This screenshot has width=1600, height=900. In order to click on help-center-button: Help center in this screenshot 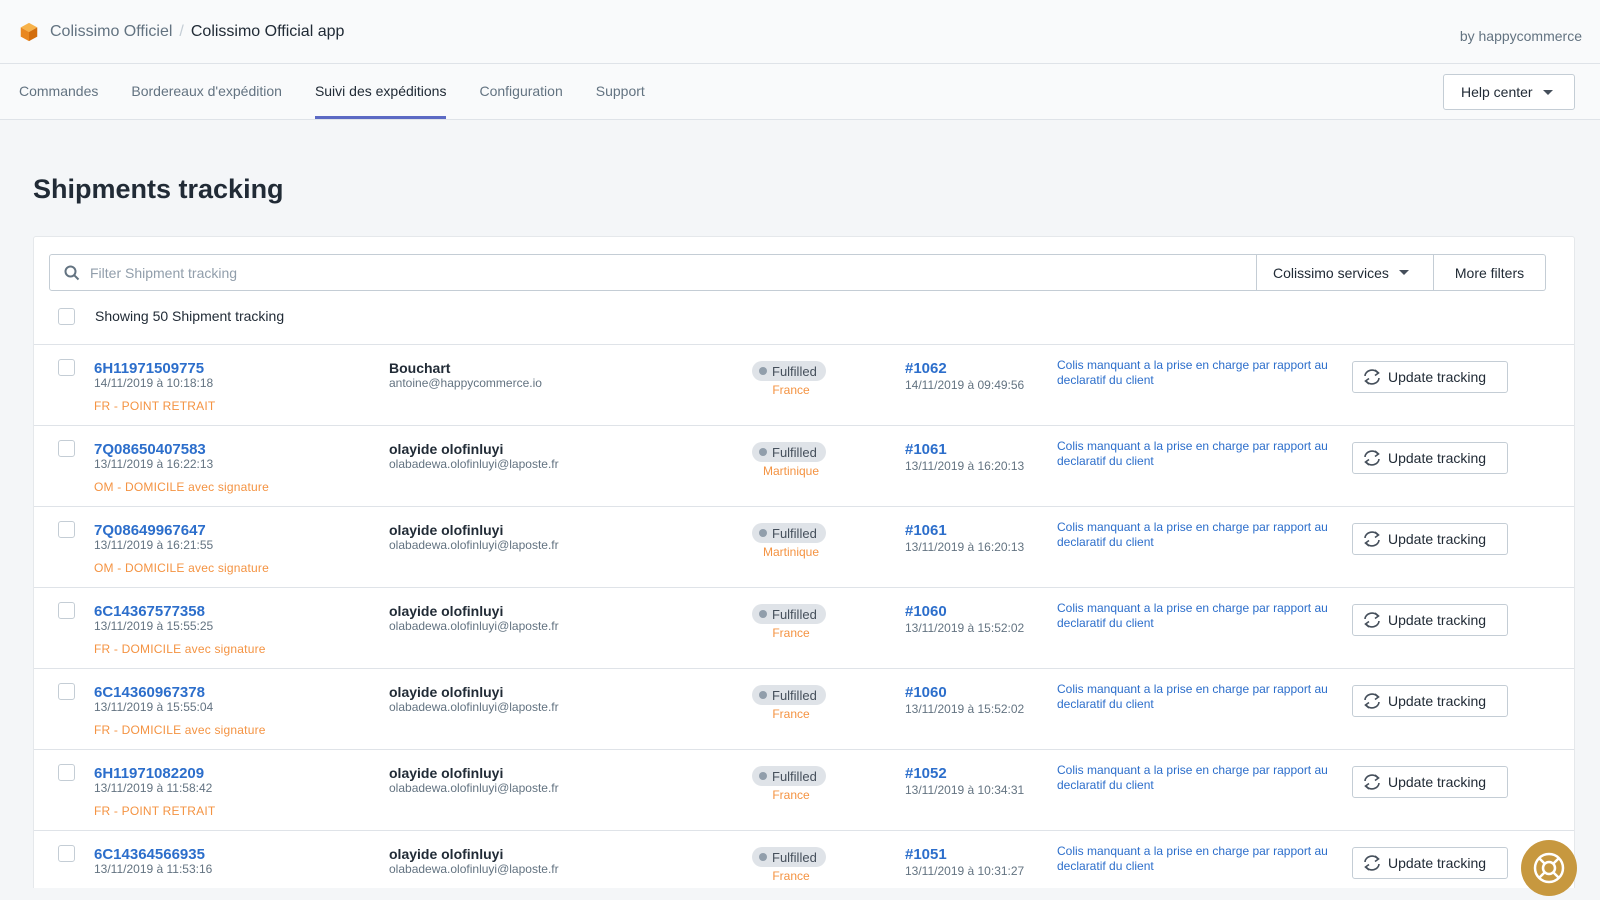, I will do `click(1509, 92)`.